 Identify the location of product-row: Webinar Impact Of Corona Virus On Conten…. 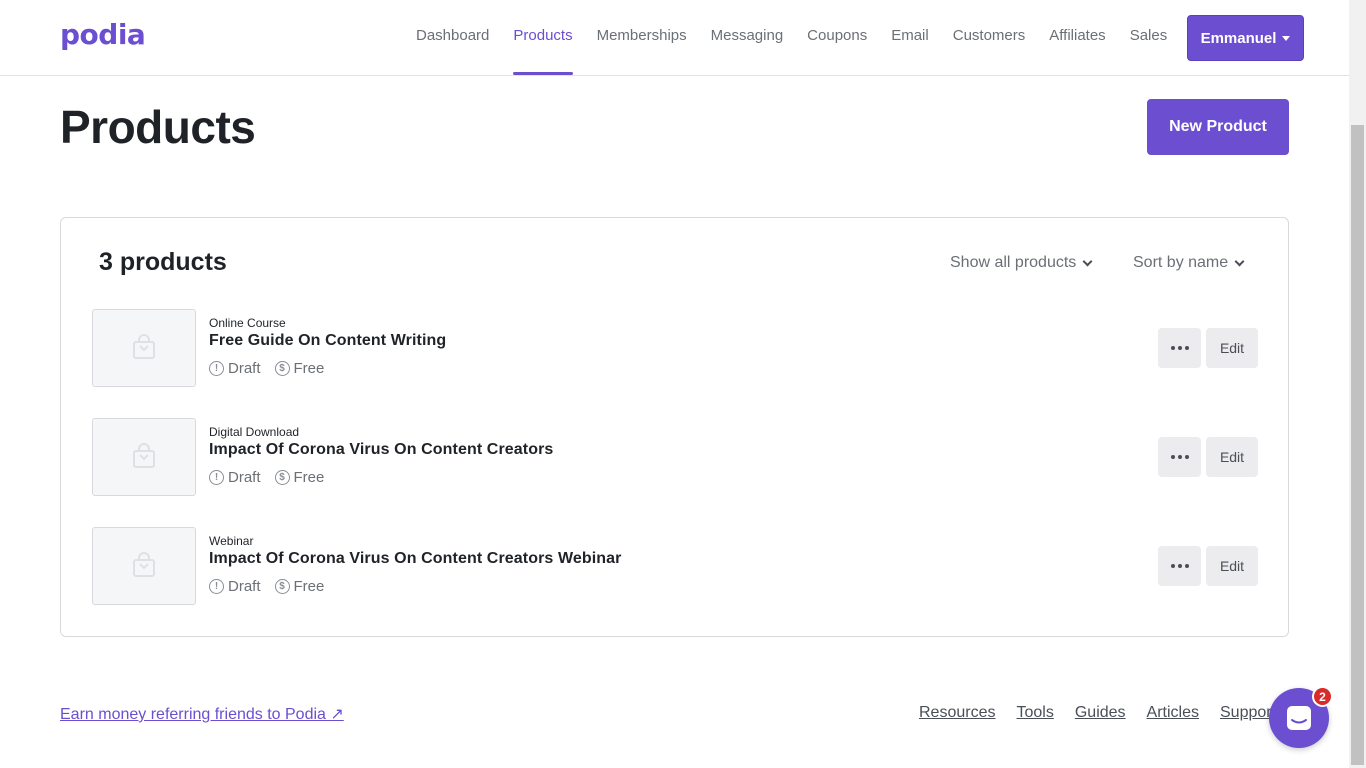
(675, 566).